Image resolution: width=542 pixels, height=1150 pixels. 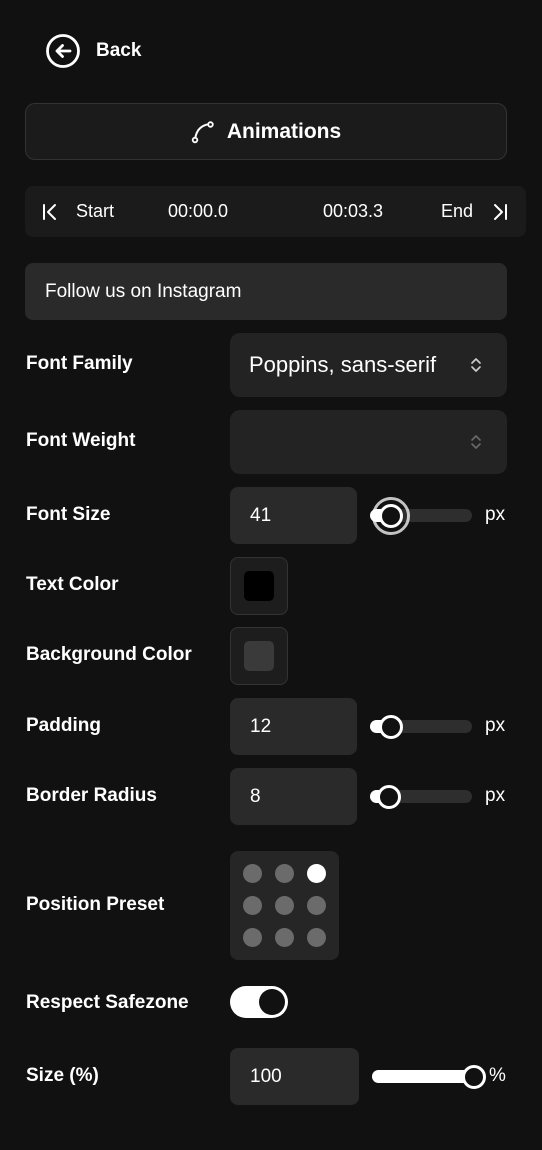 I want to click on background-color-label: Background Color, so click(x=109, y=654).